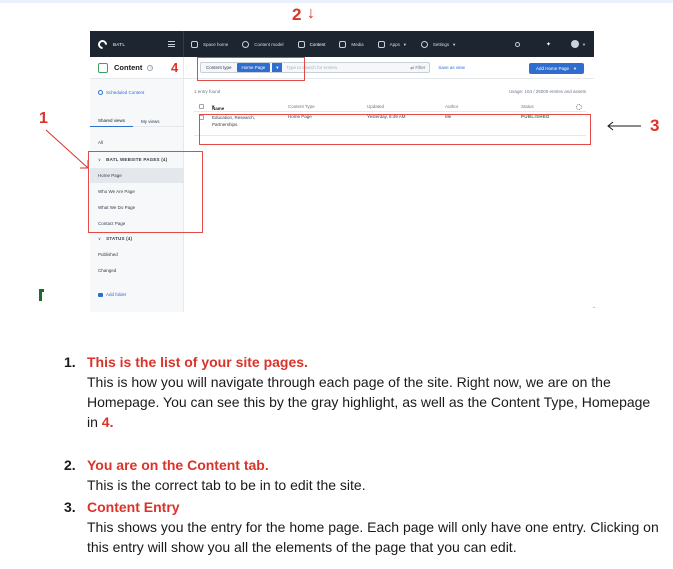 Image resolution: width=673 pixels, height=569 pixels. What do you see at coordinates (133, 507) in the screenshot?
I see `instruction-heading: Content Entry` at bounding box center [133, 507].